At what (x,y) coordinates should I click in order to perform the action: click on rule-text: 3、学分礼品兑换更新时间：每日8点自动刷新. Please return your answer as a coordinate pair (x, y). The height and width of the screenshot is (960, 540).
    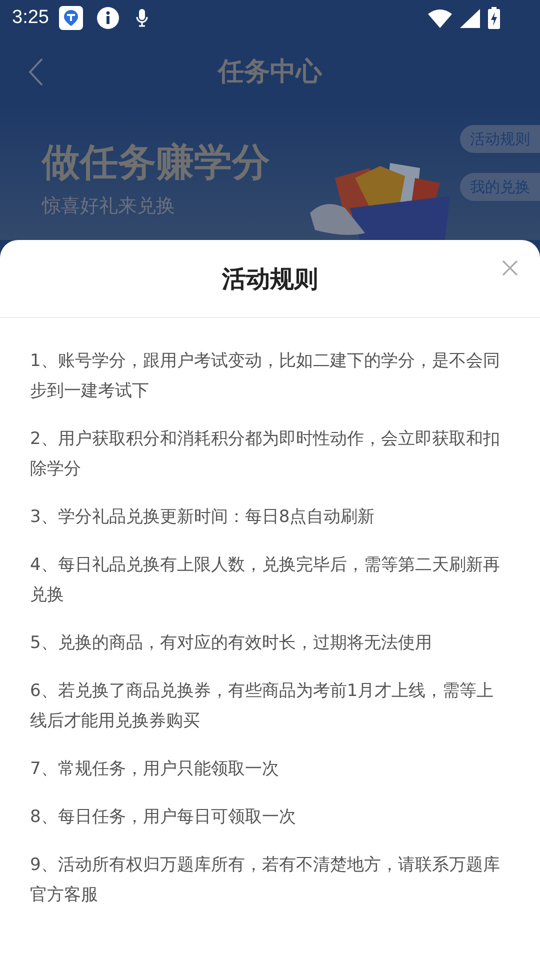
    Looking at the image, I should click on (203, 517).